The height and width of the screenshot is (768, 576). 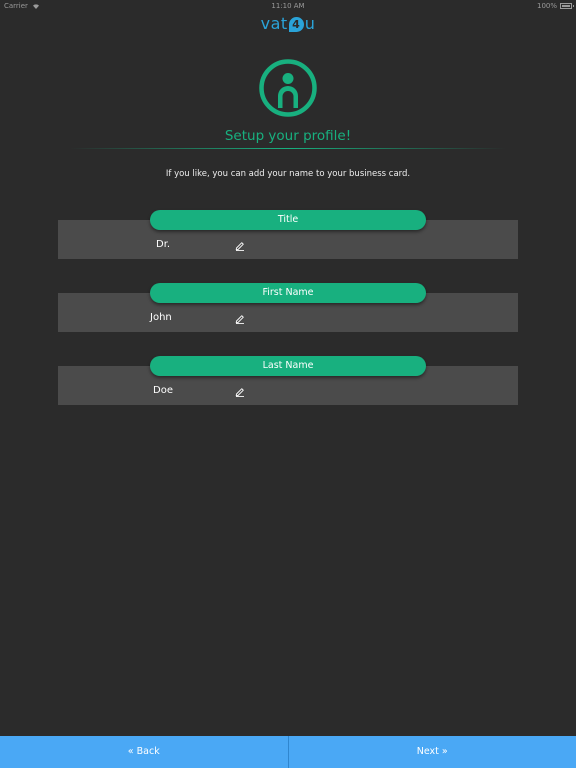 I want to click on logo-suffix: u, so click(x=310, y=23).